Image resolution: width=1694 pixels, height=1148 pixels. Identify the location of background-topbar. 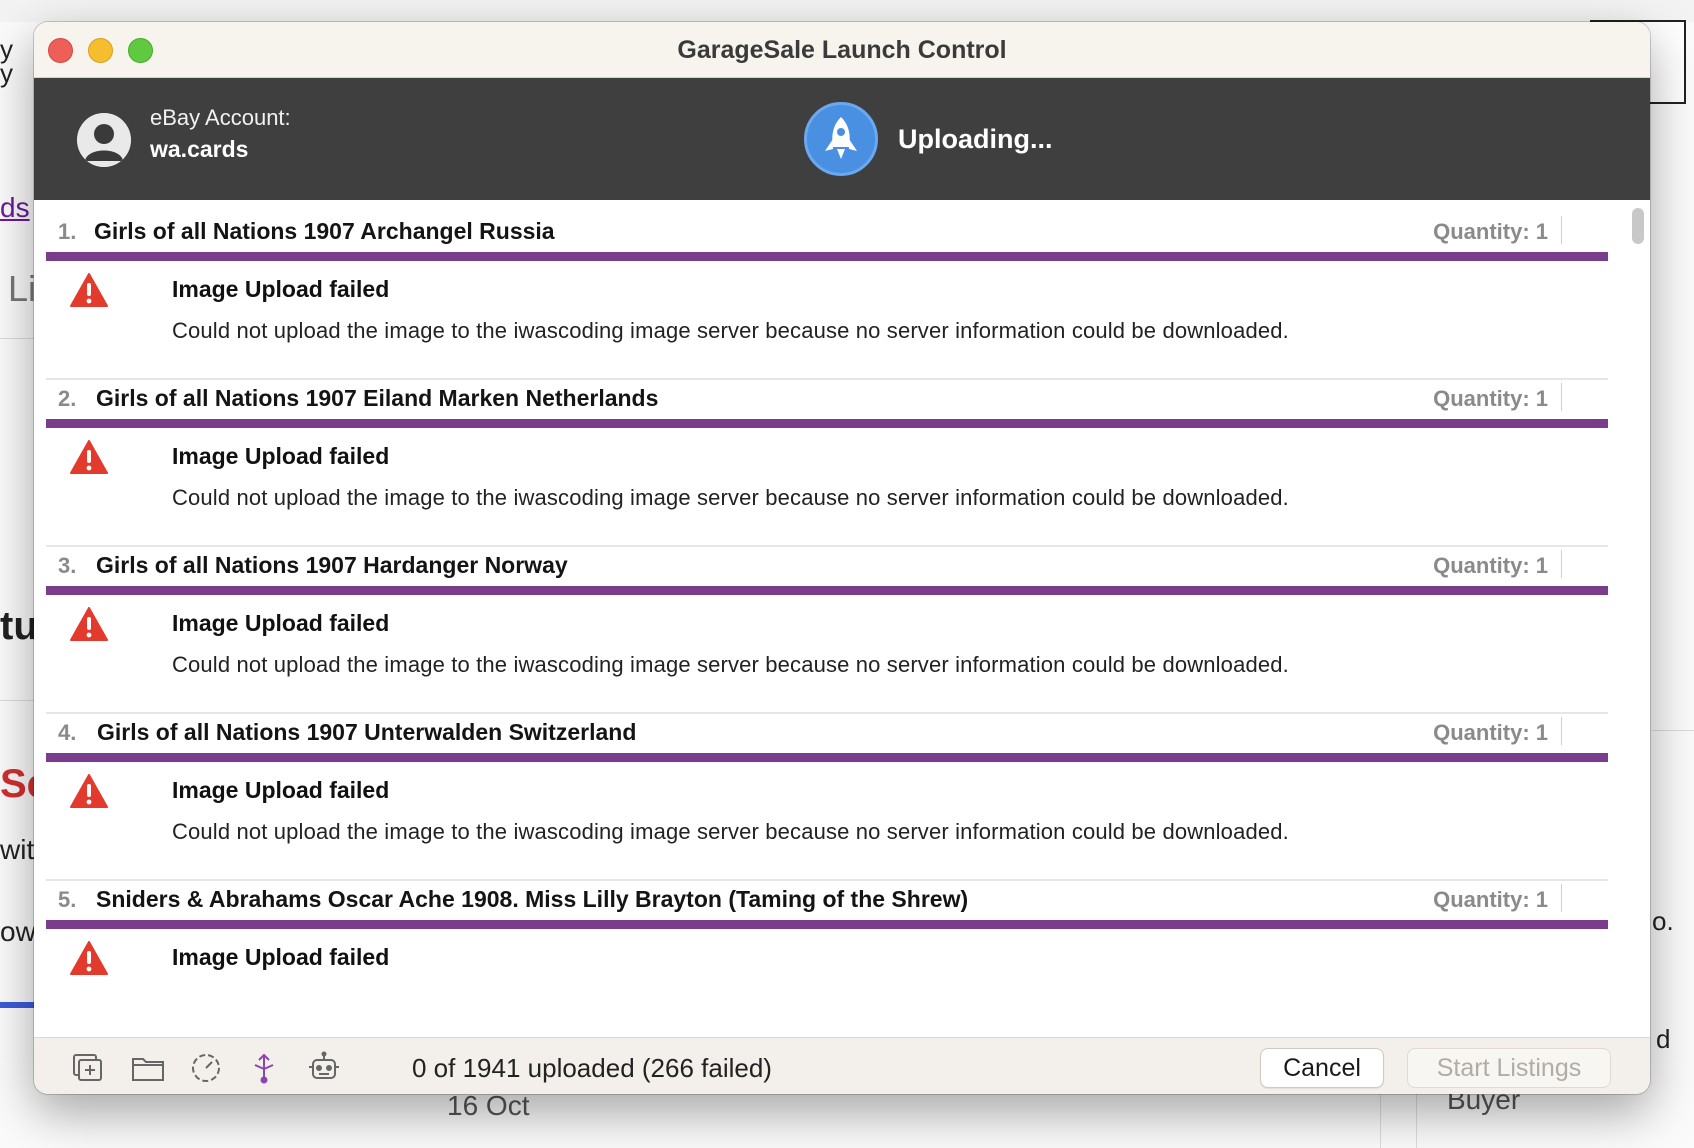
(847, 11).